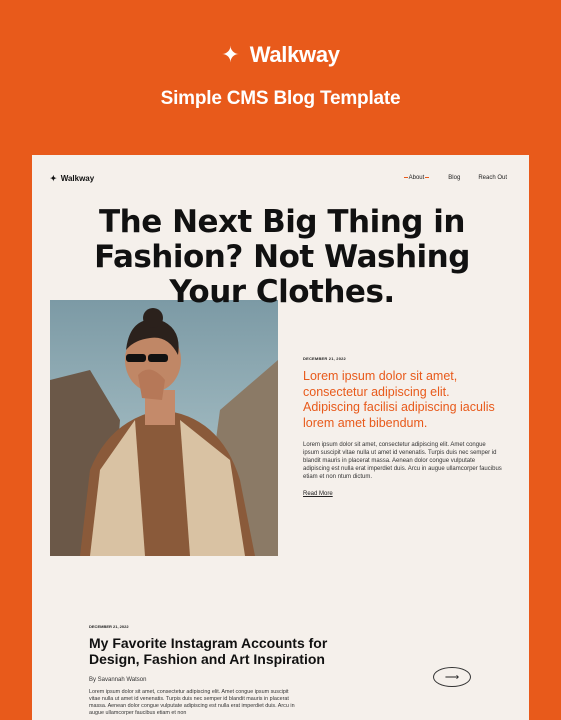 The image size is (561, 720). I want to click on next-arrow-button: ⟶, so click(452, 677).